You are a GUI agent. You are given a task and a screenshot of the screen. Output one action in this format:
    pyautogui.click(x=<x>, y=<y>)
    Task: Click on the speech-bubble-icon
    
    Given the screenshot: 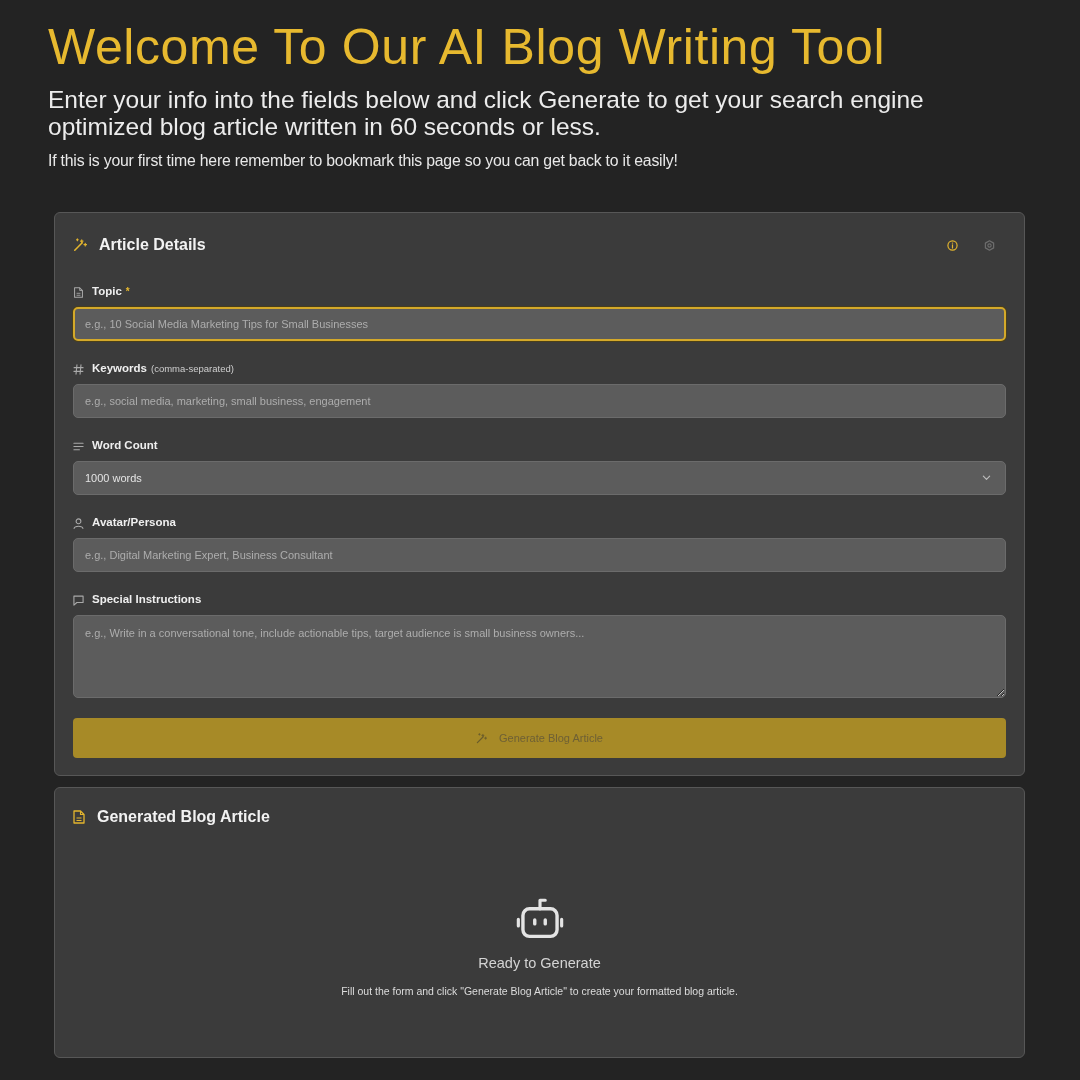 What is the action you would take?
    pyautogui.click(x=78, y=600)
    